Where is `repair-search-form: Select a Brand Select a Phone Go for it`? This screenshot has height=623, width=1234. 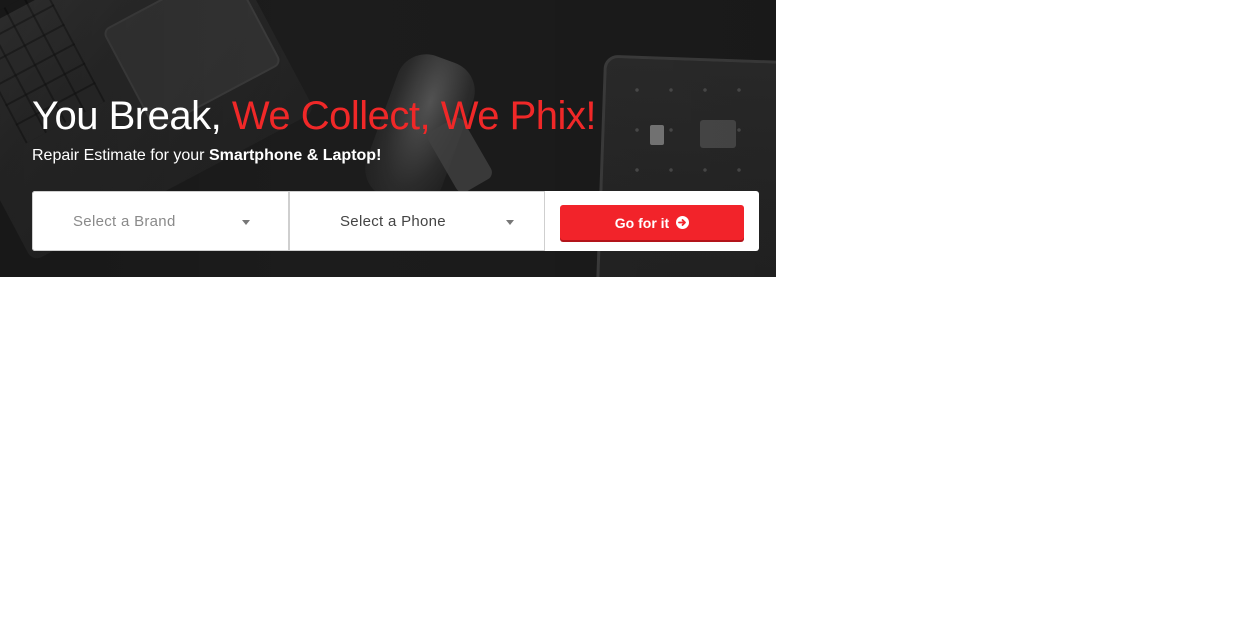
repair-search-form: Select a Brand Select a Phone Go for it is located at coordinates (395, 221).